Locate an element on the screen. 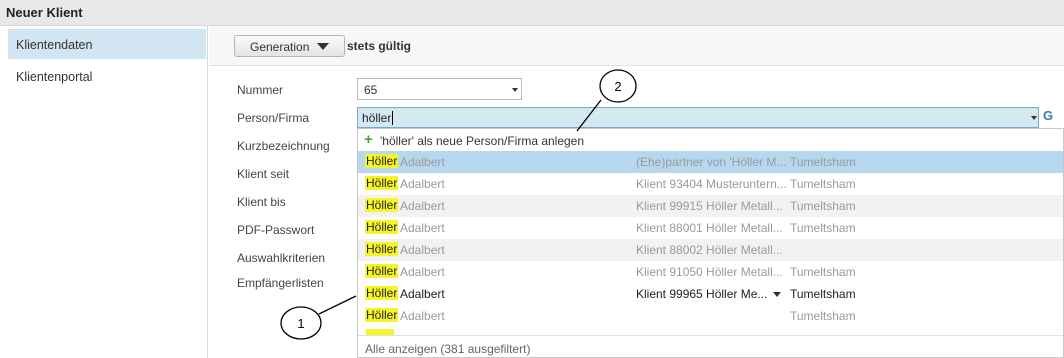 Image resolution: width=1064 pixels, height=358 pixels. create-new-label: 'höller' als neue Person/Firma anlegen is located at coordinates (482, 141).